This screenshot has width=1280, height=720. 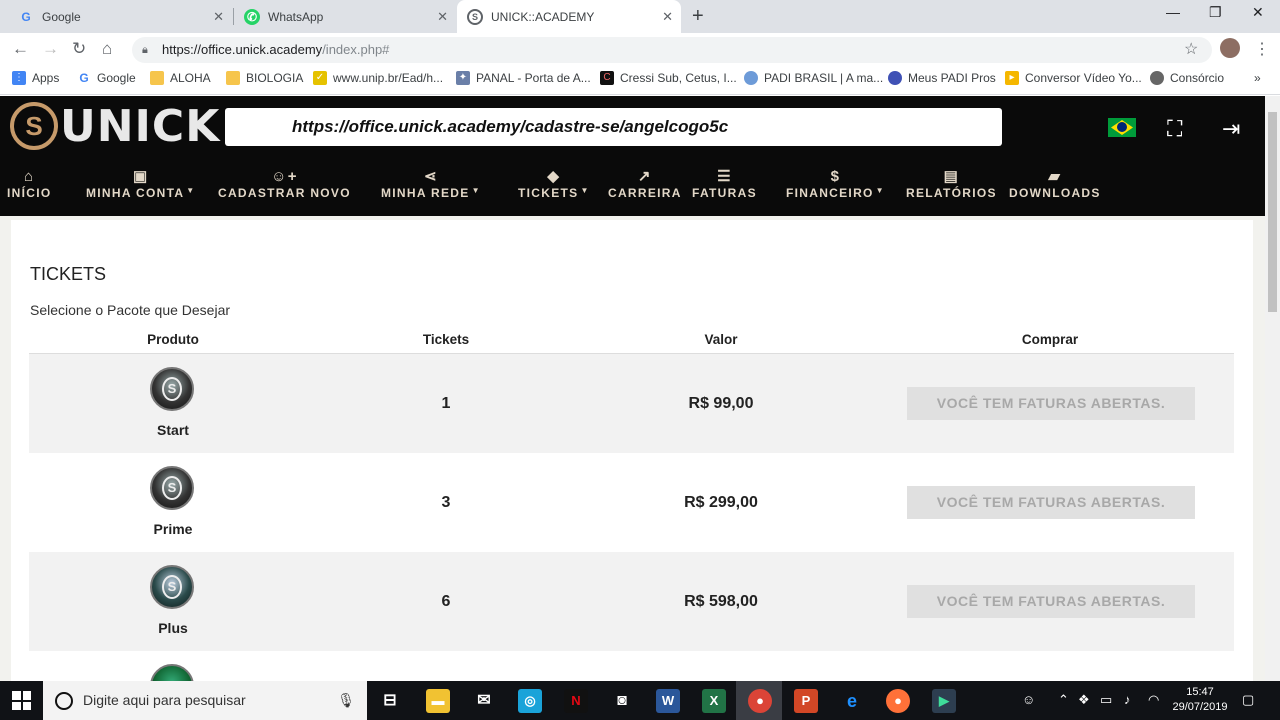 I want to click on nav-minha-rede: ⋖ MINHA REDE ▼, so click(x=431, y=184).